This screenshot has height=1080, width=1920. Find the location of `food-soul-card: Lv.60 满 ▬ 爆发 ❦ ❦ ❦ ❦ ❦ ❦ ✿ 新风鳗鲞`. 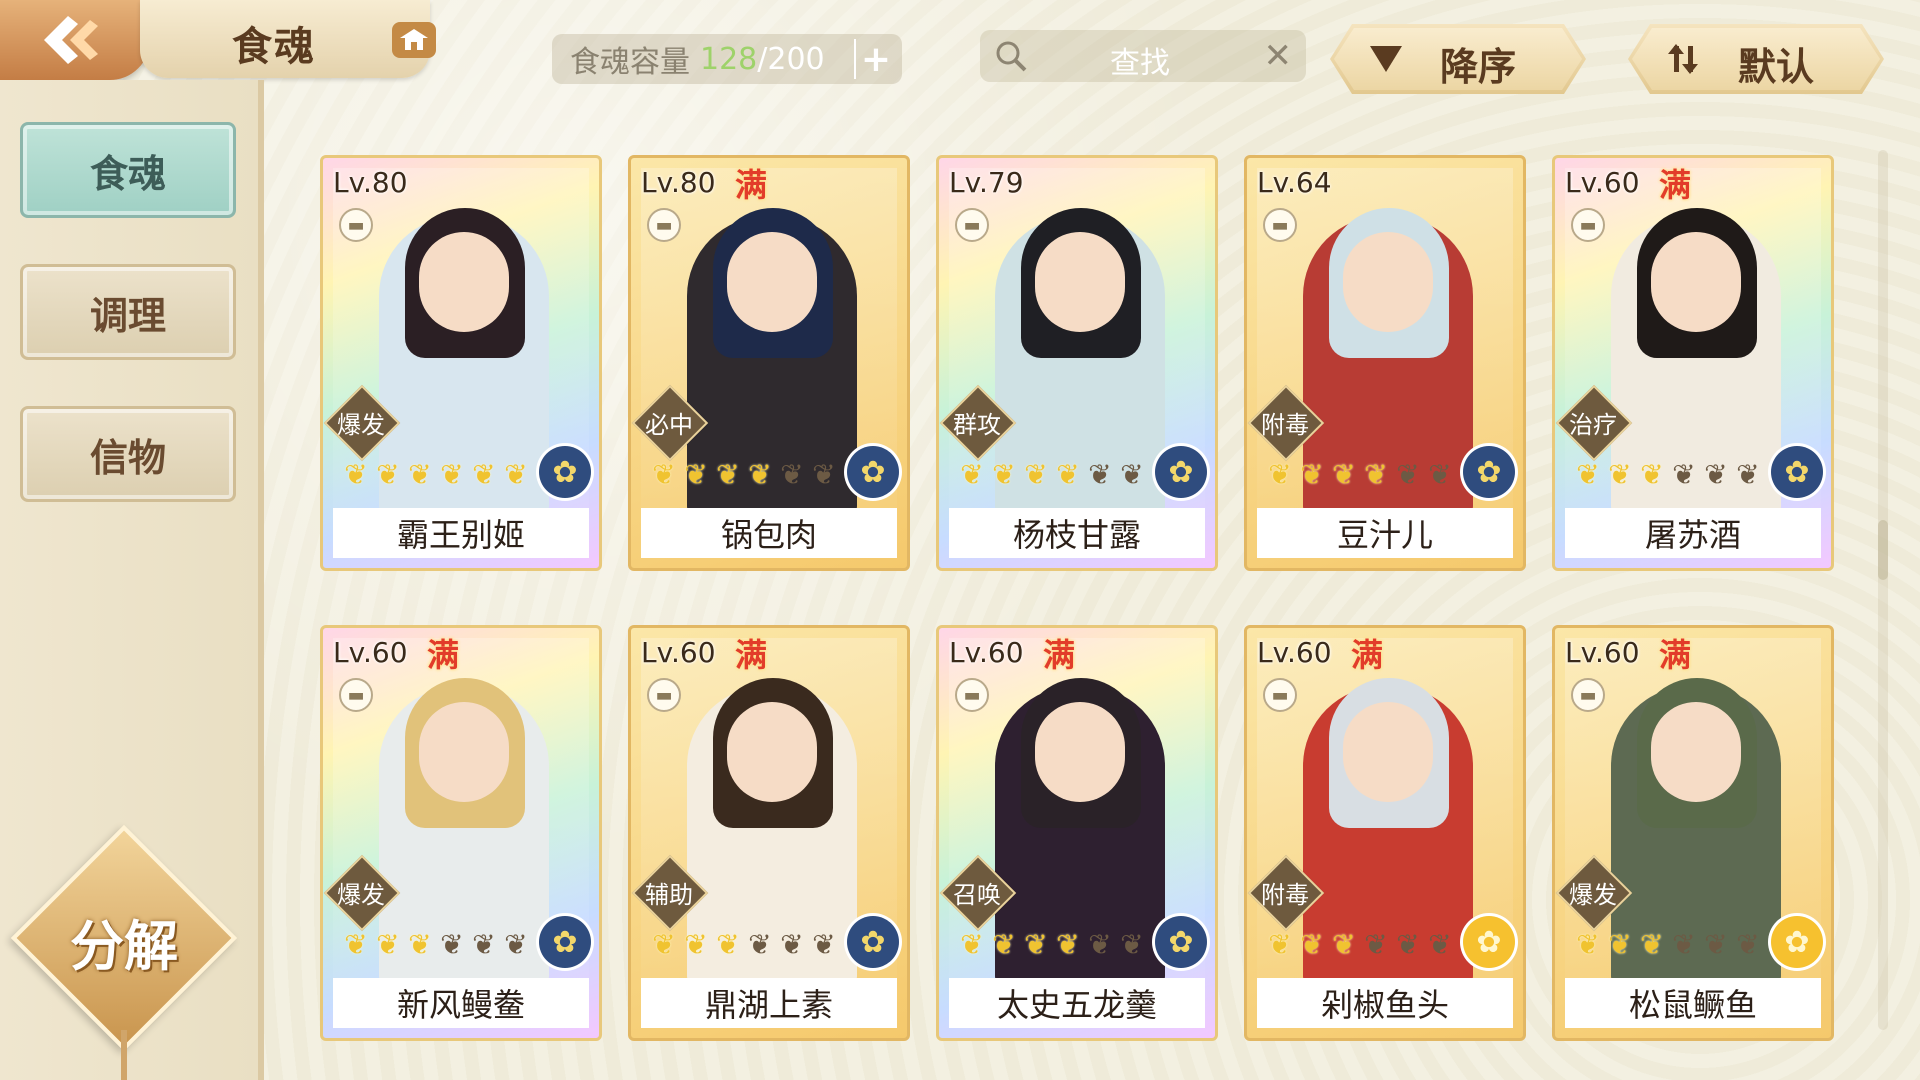

food-soul-card: Lv.60 满 ▬ 爆发 ❦ ❦ ❦ ❦ ❦ ❦ ✿ 新风鳗鲞 is located at coordinates (461, 833).